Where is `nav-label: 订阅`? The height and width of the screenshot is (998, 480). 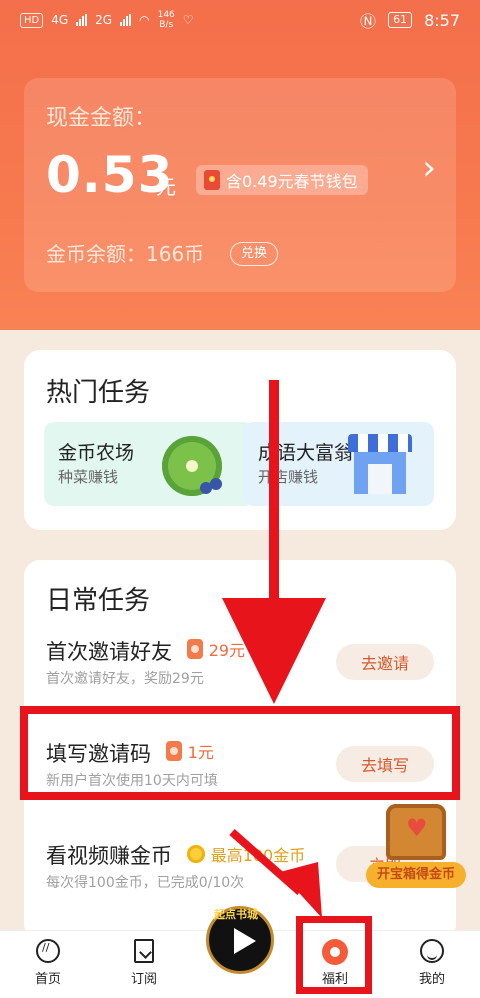
nav-label: 订阅 is located at coordinates (143, 979).